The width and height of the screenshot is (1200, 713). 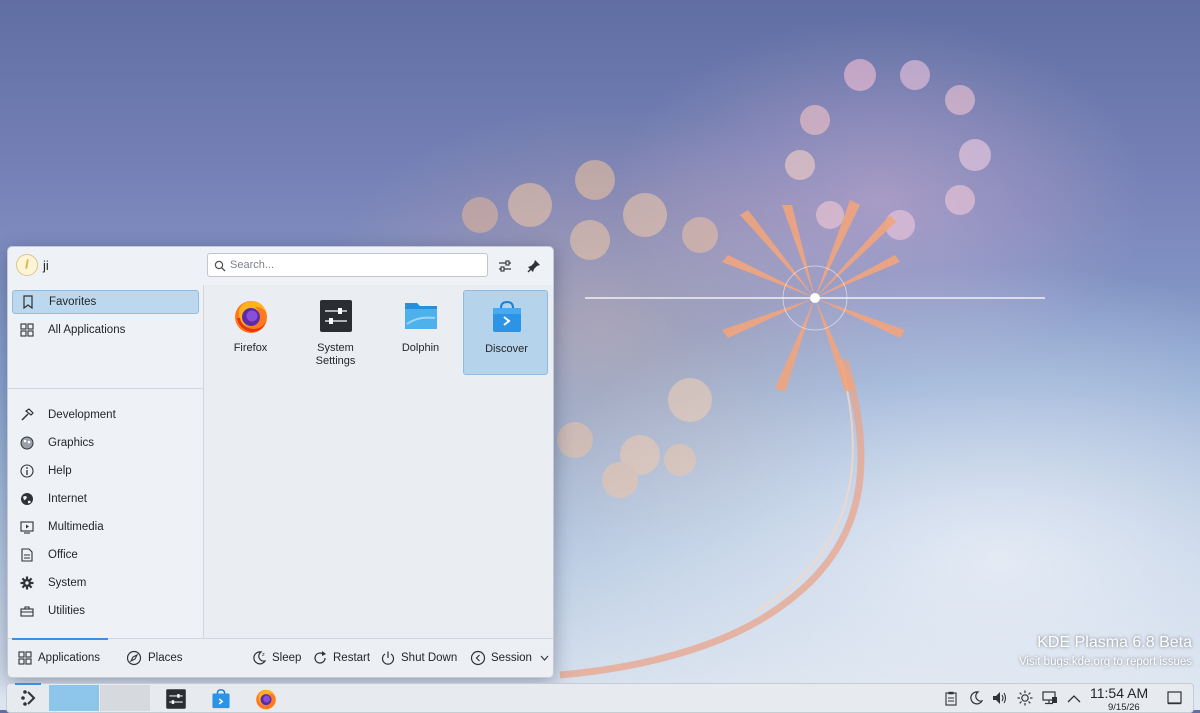 What do you see at coordinates (27, 443) in the screenshot?
I see `palette-icon` at bounding box center [27, 443].